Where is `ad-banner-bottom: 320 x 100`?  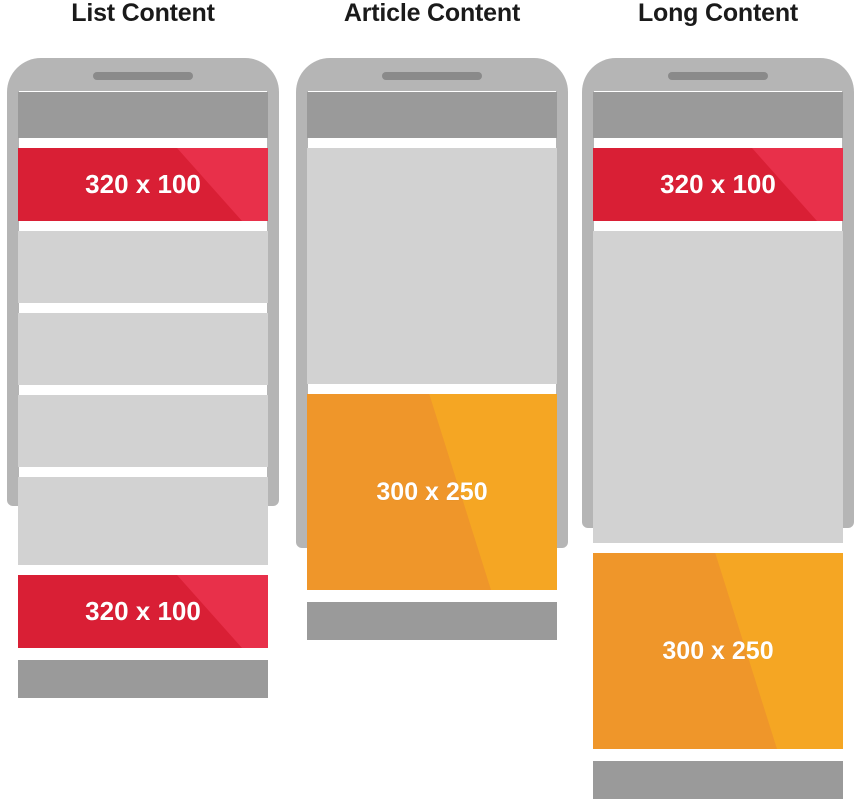
ad-banner-bottom: 320 x 100 is located at coordinates (143, 611).